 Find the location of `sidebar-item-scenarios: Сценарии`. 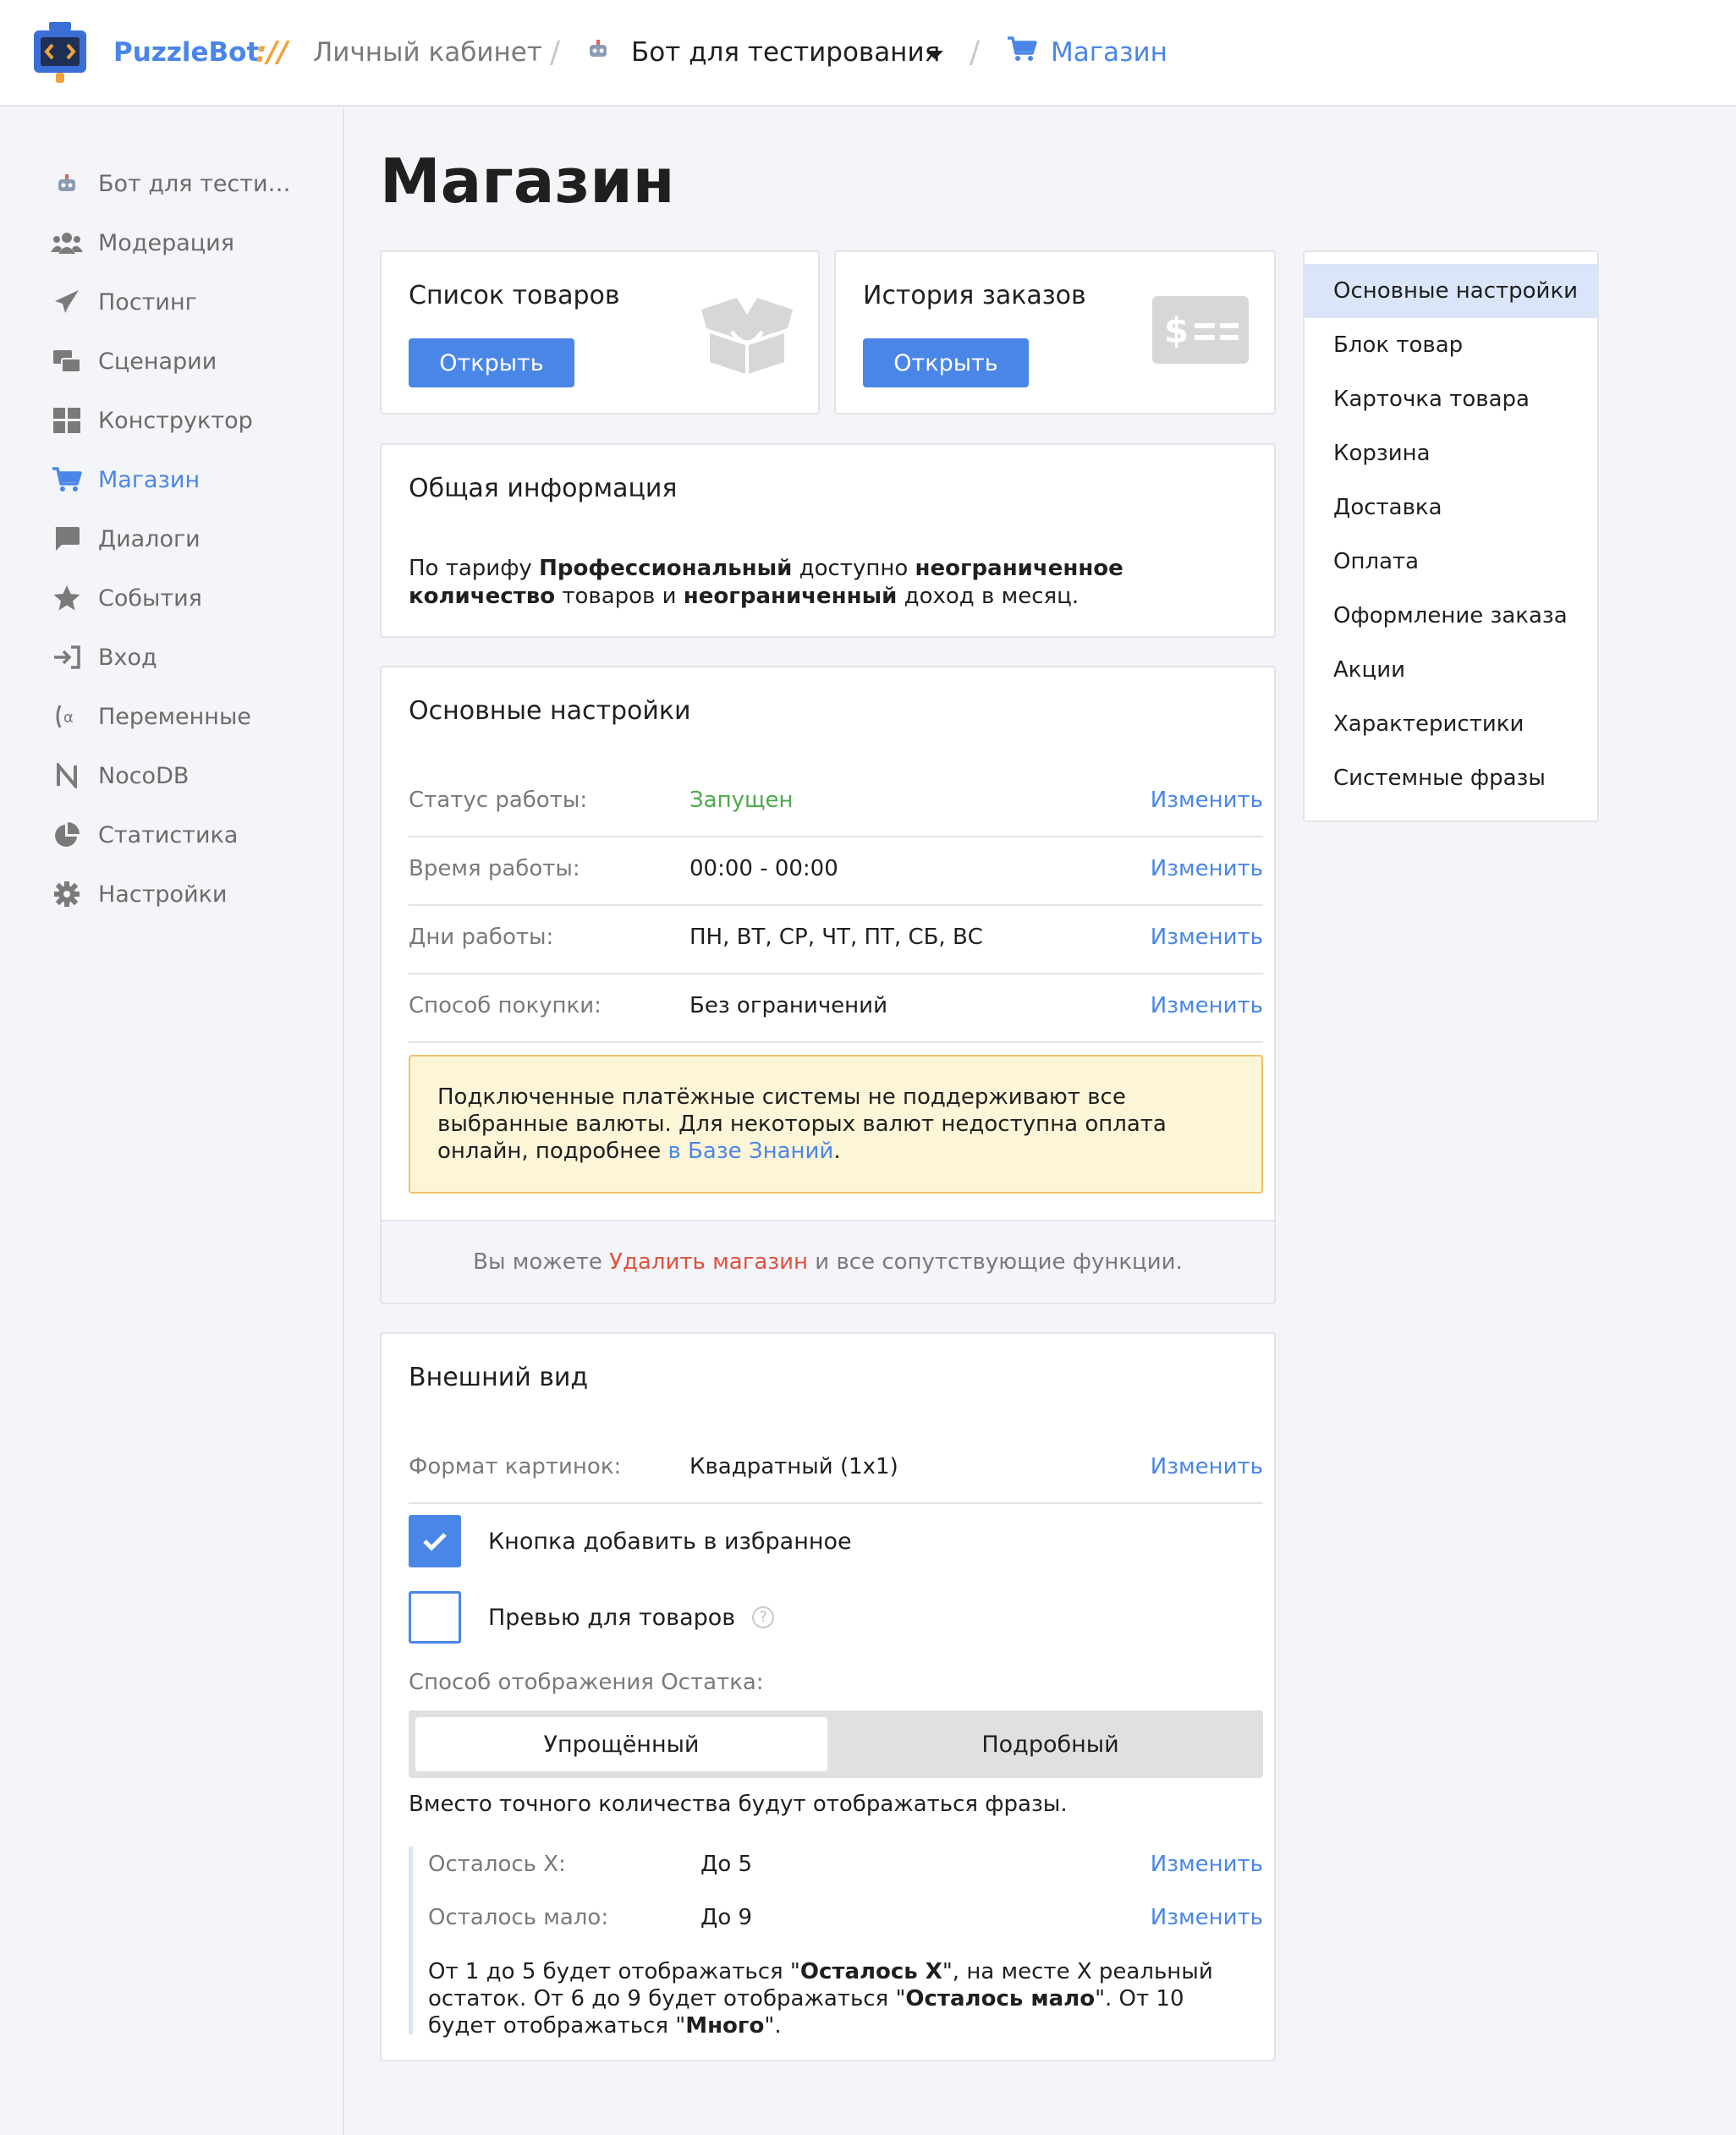

sidebar-item-scenarios: Сценарии is located at coordinates (134, 361).